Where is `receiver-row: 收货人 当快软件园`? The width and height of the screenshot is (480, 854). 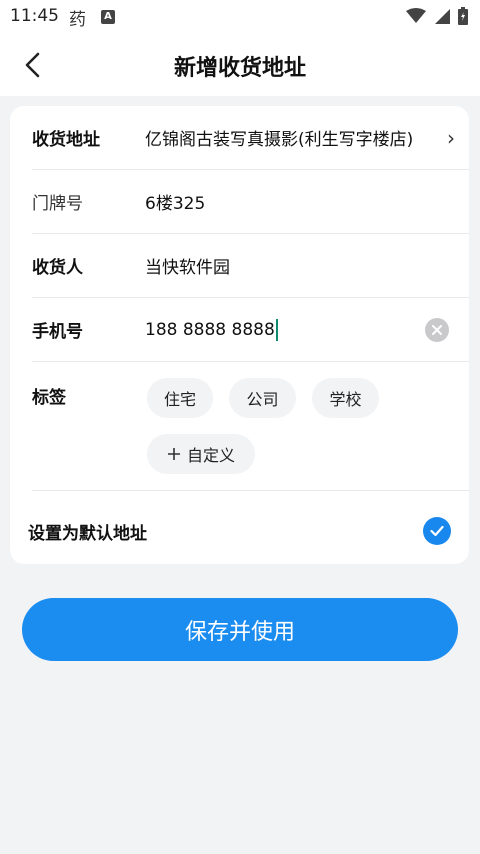 receiver-row: 收货人 当快软件园 is located at coordinates (250, 265).